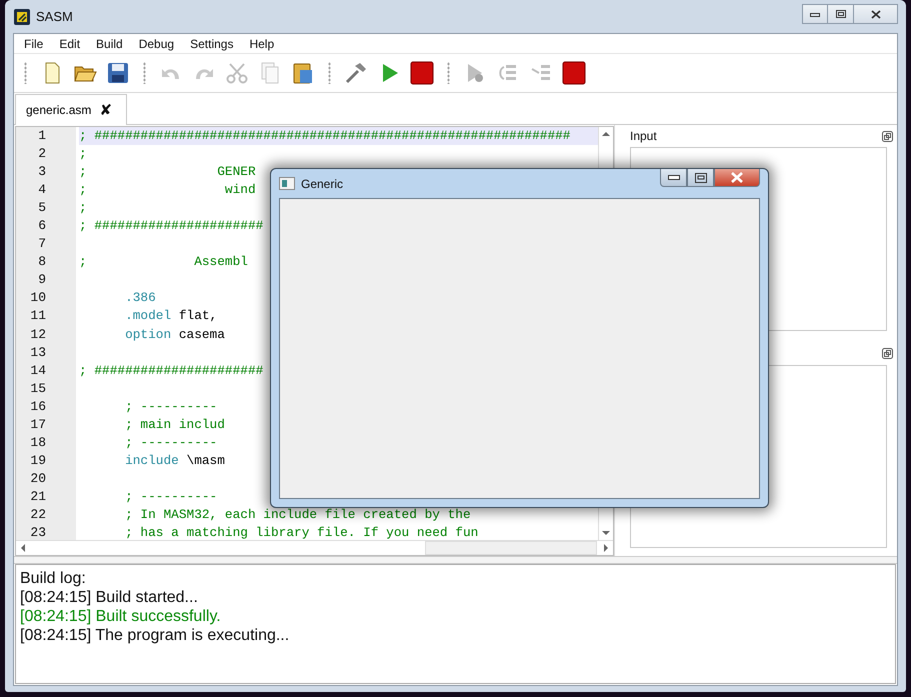 This screenshot has height=697, width=911. Describe the element at coordinates (174, 424) in the screenshot. I see `code-line: ; main includ` at that location.